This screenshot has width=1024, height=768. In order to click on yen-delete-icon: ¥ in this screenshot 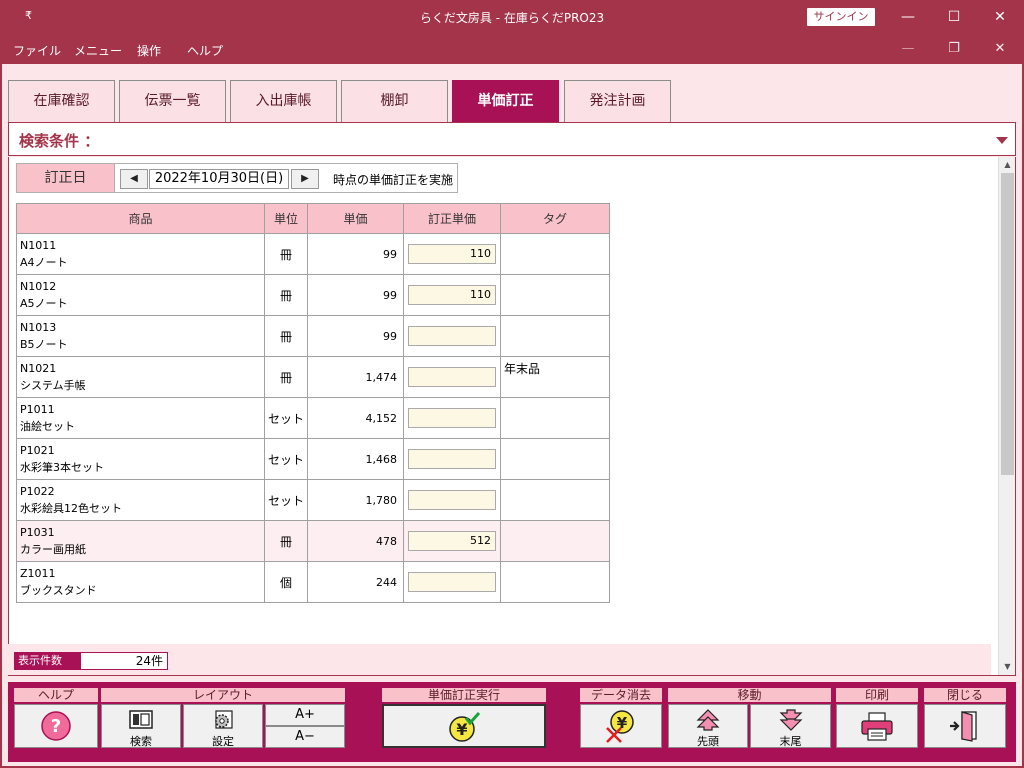, I will do `click(620, 726)`.